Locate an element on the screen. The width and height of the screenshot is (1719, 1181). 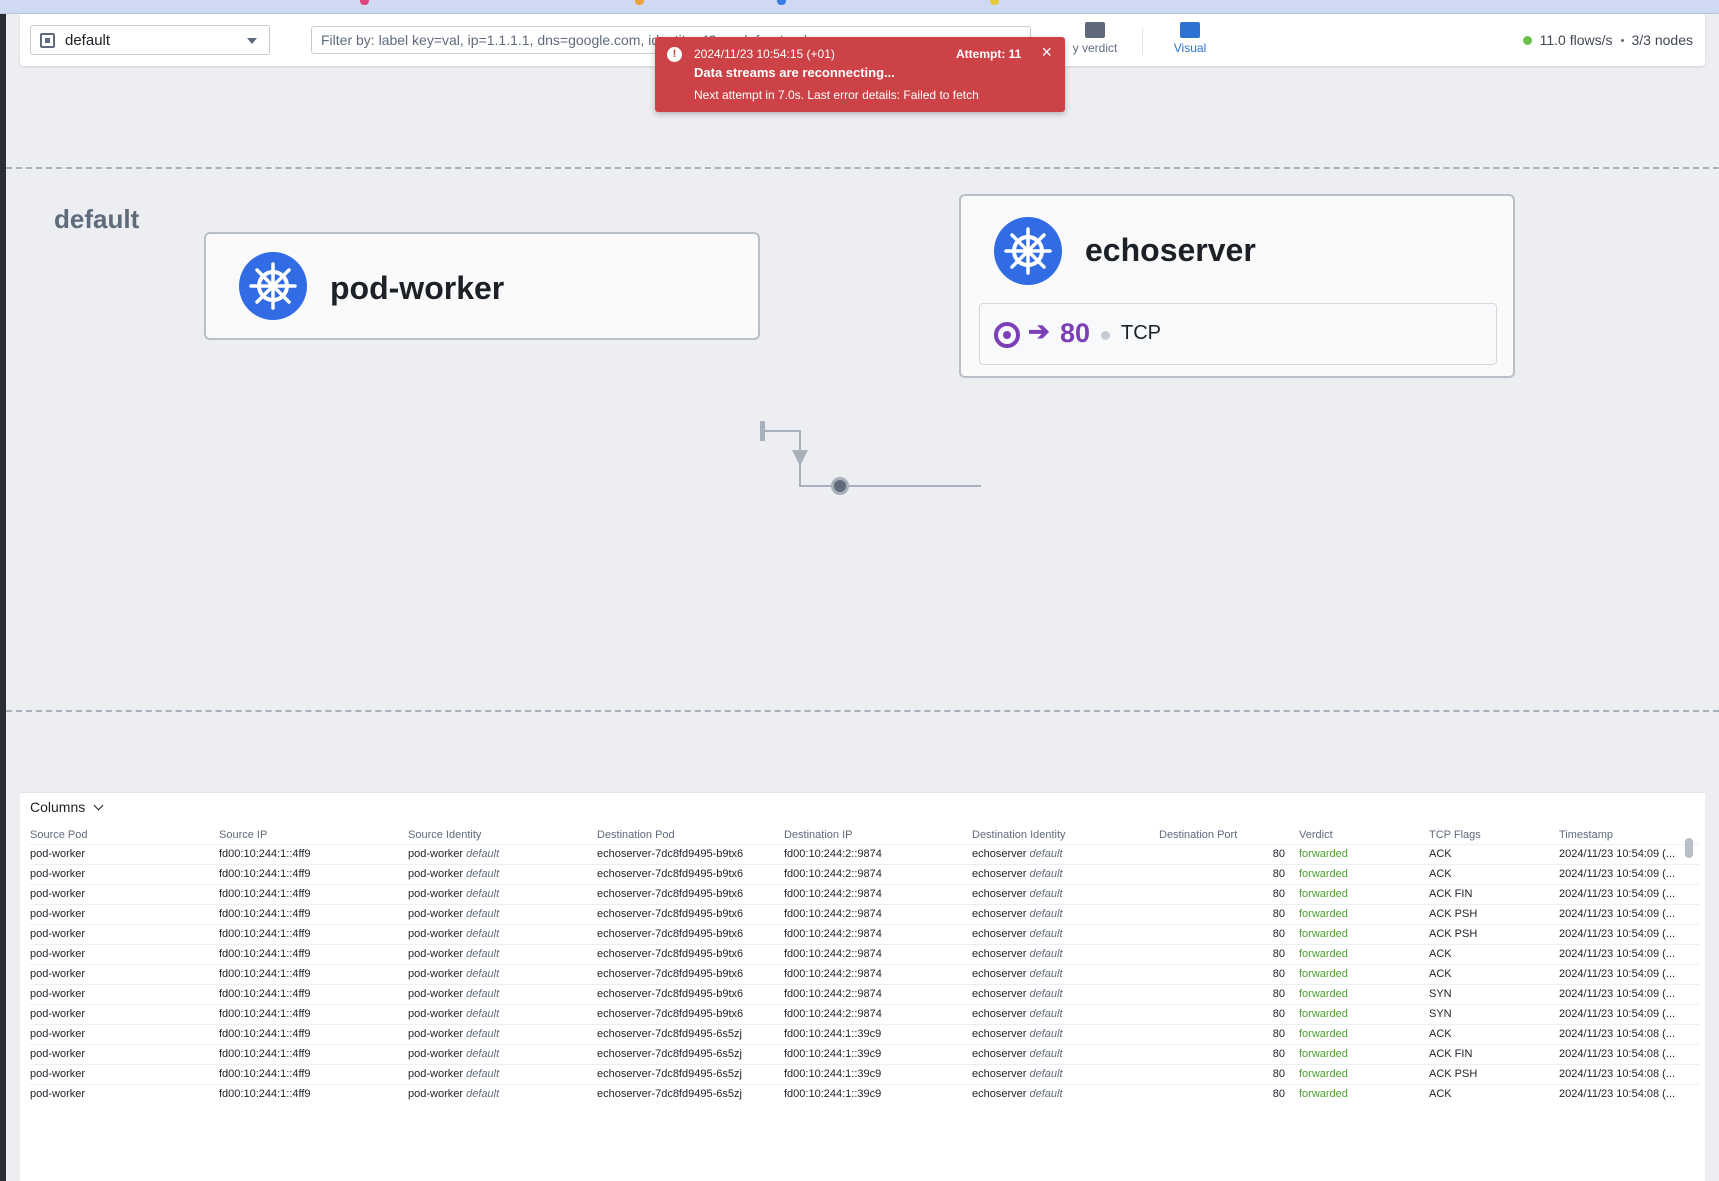
columns-button: Columns is located at coordinates (67, 807).